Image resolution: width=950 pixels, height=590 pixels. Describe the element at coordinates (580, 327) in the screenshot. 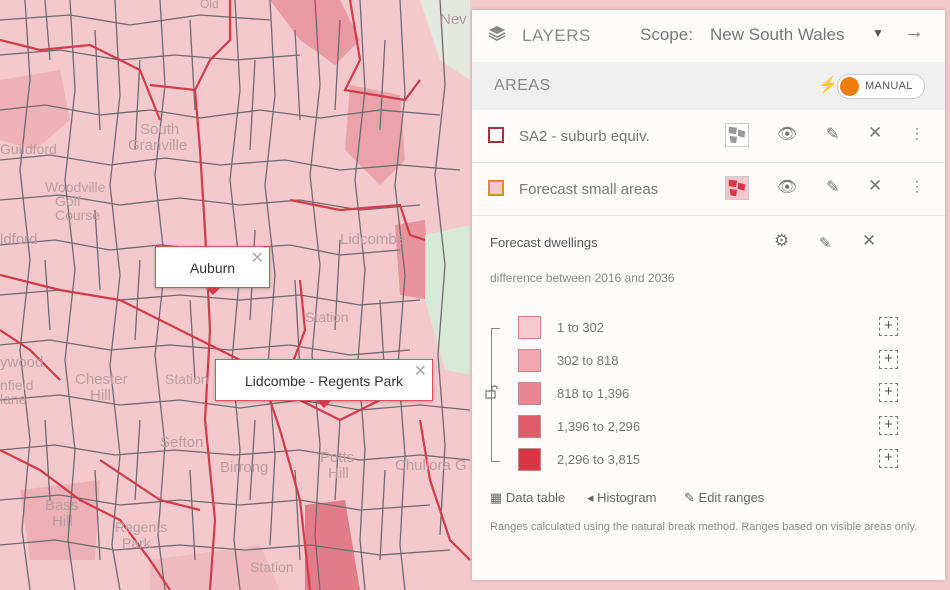

I see `legend-range: 1 to 302` at that location.